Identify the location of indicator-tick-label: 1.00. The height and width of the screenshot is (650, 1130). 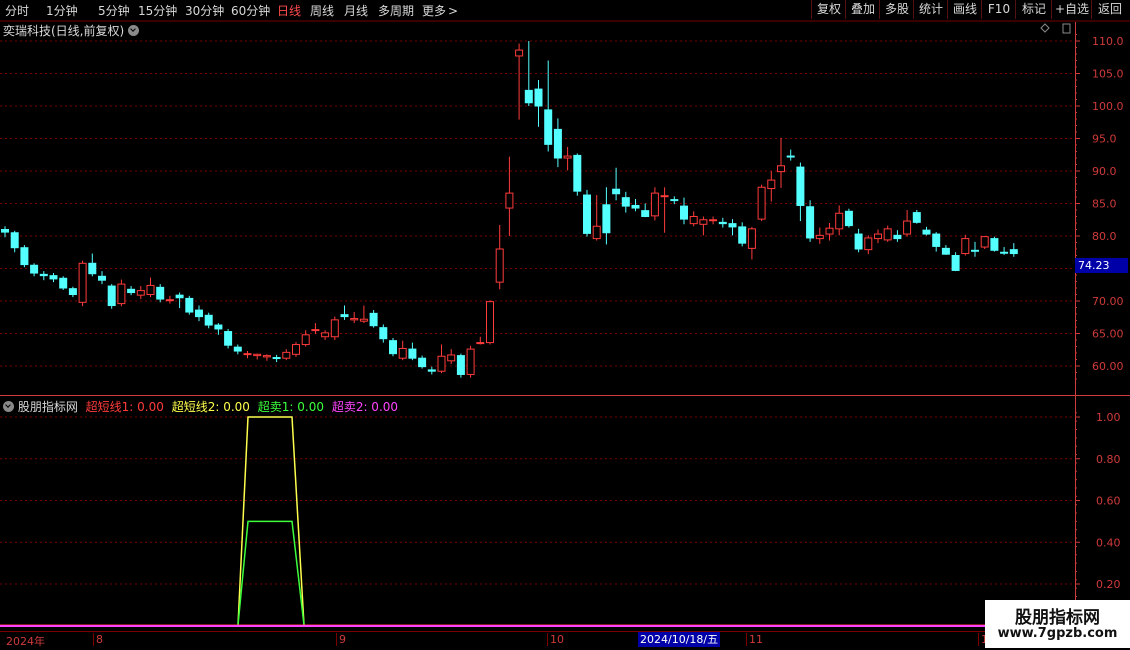
(1108, 417).